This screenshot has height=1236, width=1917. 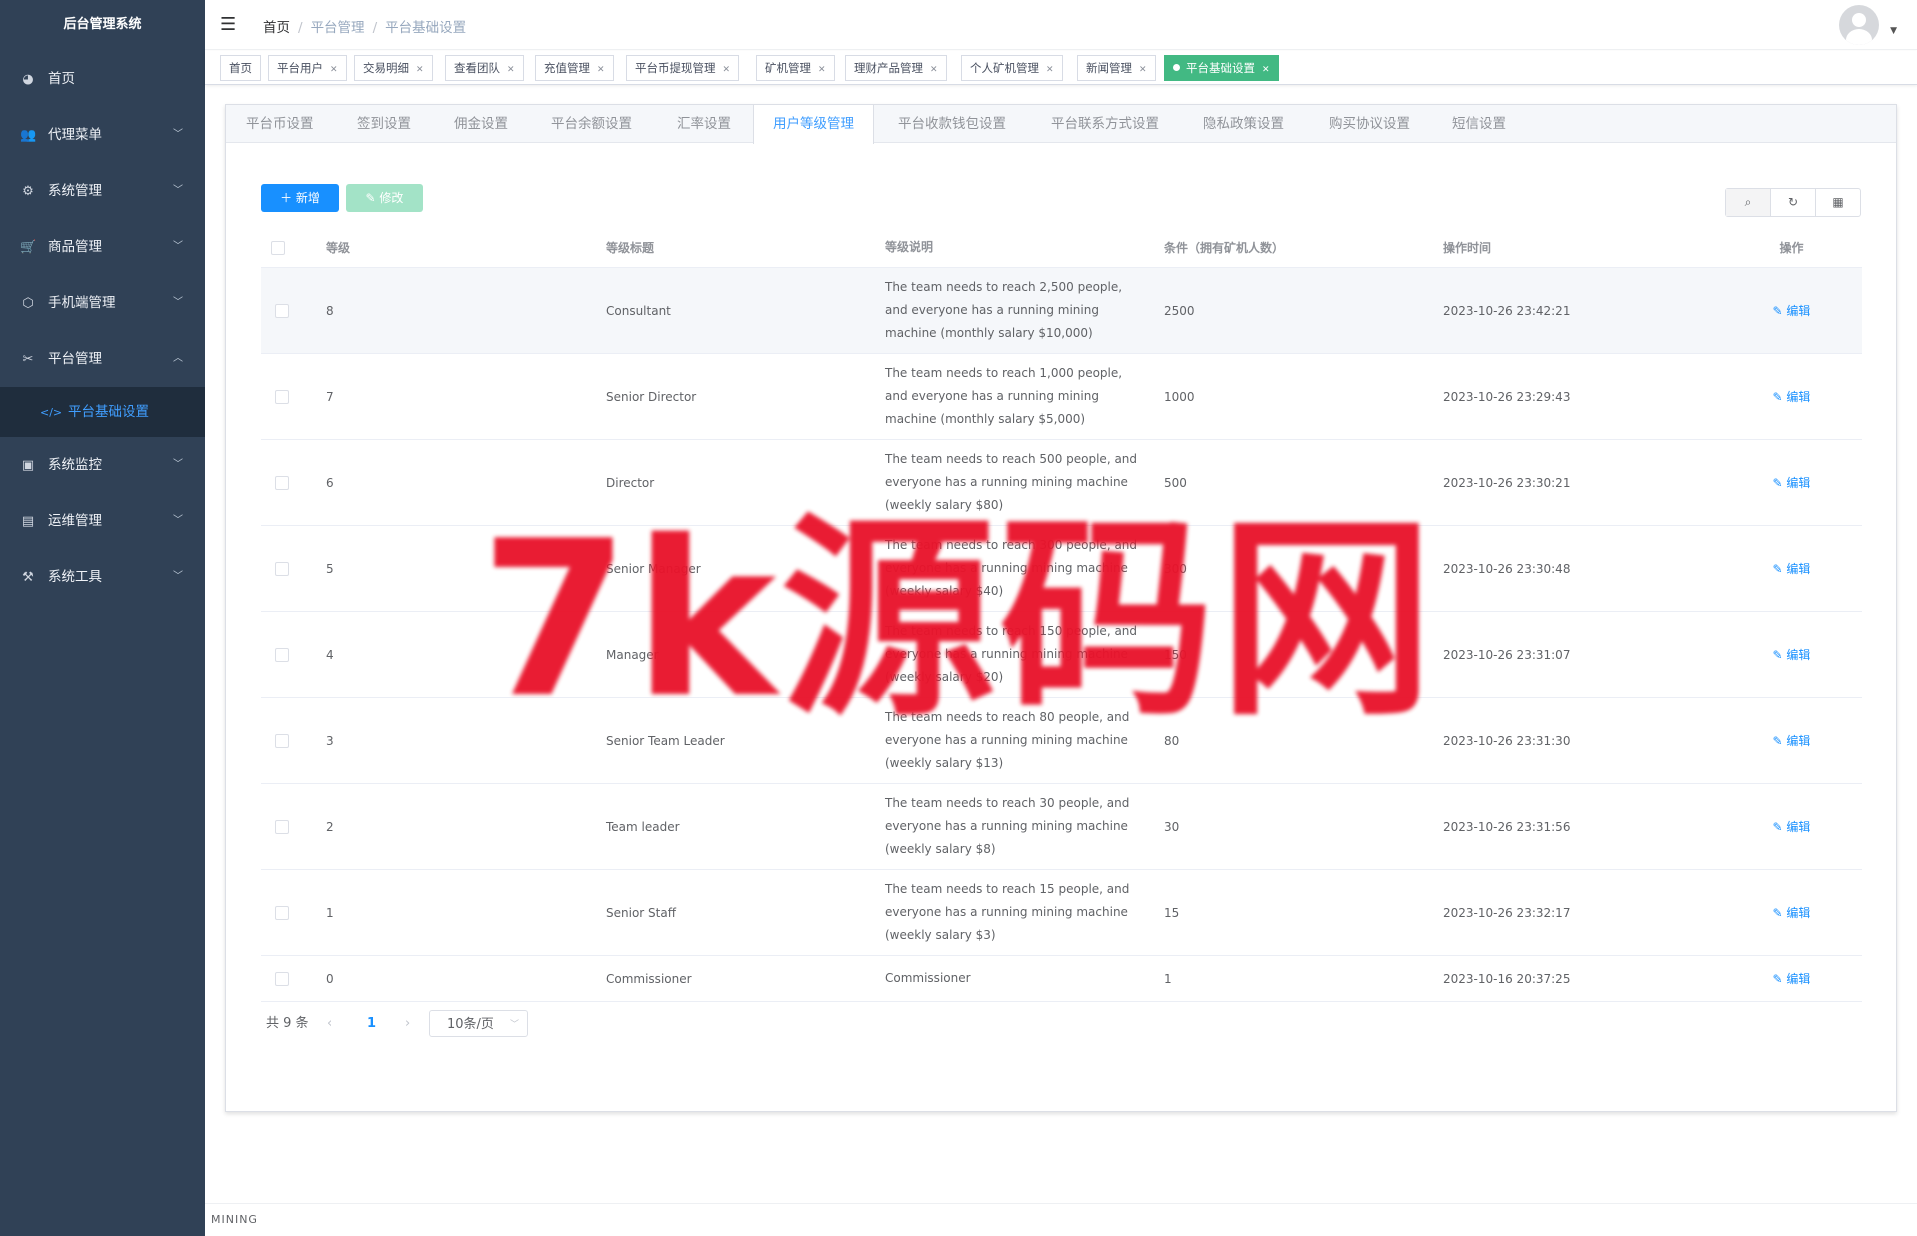 I want to click on sidebar-item-label: 运维管理, so click(x=75, y=521).